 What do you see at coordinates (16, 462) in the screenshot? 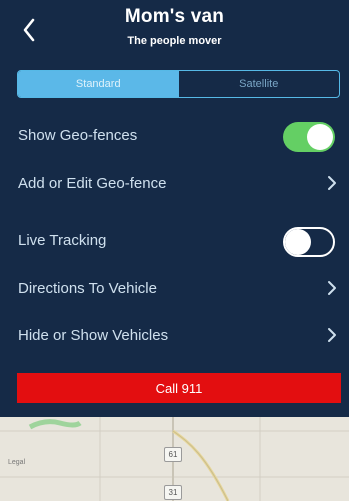
I see `map-legal-link: Legal` at bounding box center [16, 462].